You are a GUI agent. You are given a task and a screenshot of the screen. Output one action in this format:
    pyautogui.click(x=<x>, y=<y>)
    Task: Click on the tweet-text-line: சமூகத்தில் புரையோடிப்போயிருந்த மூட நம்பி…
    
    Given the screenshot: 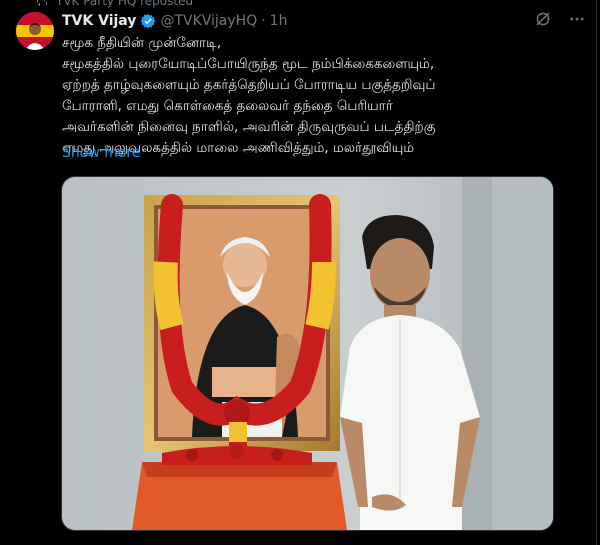 What is the action you would take?
    pyautogui.click(x=248, y=64)
    